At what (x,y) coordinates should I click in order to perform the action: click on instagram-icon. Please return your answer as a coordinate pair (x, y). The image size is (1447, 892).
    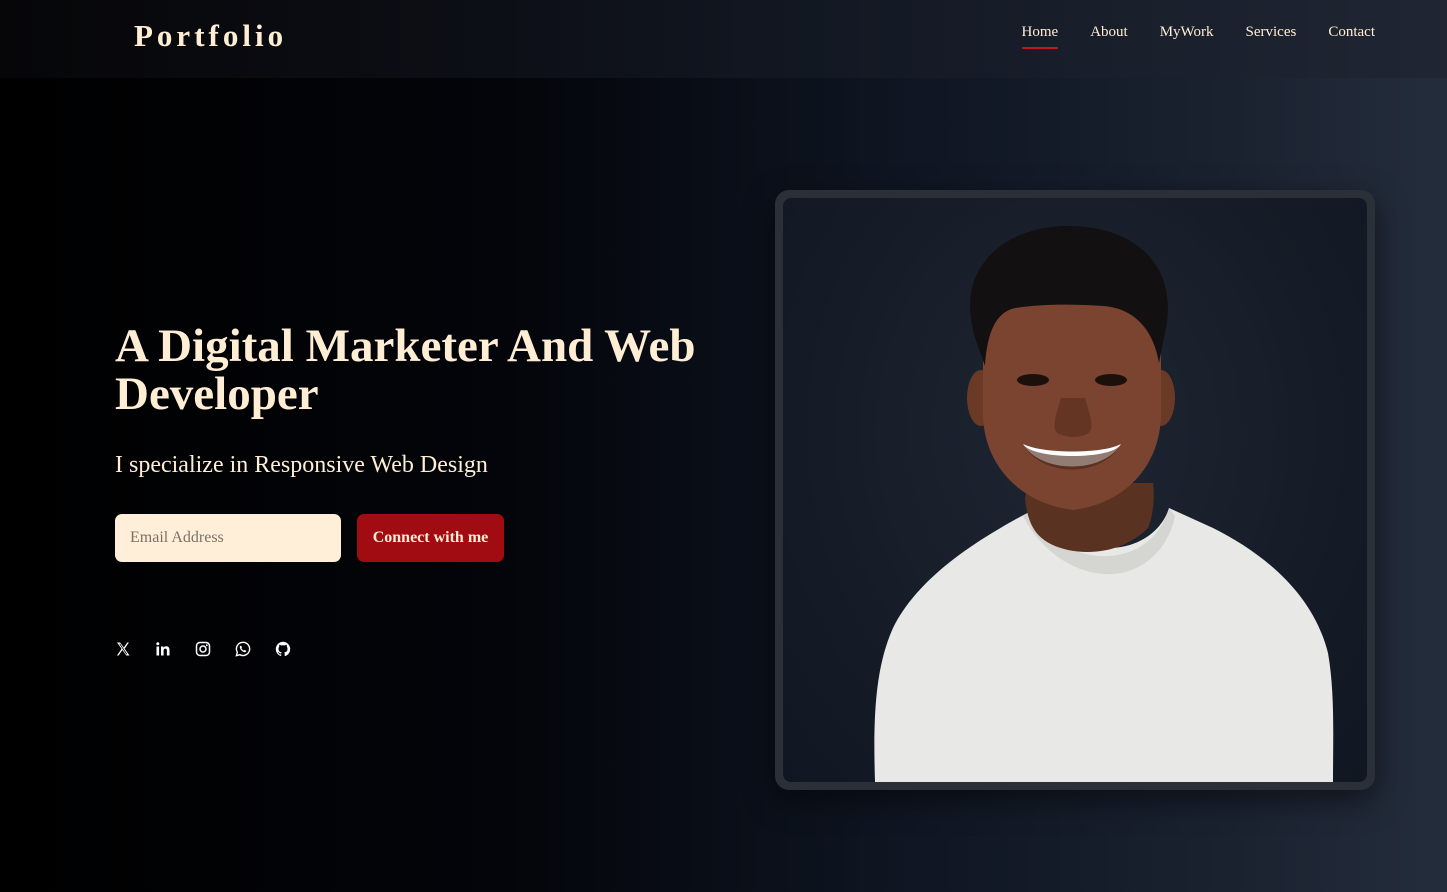
    Looking at the image, I should click on (203, 649).